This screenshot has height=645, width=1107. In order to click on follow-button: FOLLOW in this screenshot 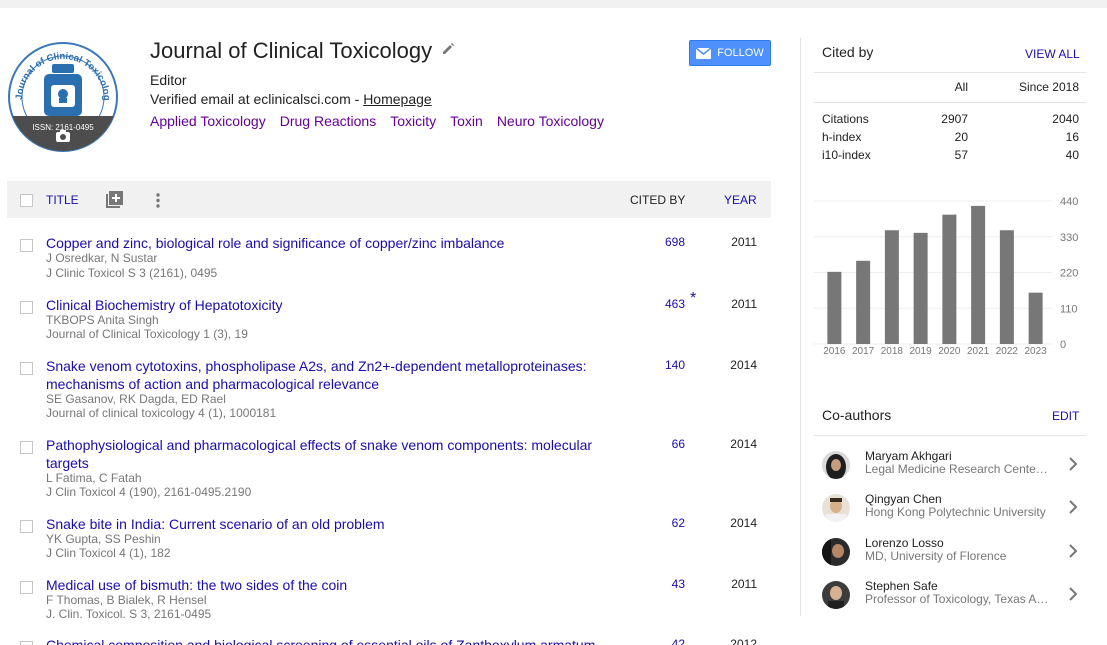, I will do `click(730, 53)`.